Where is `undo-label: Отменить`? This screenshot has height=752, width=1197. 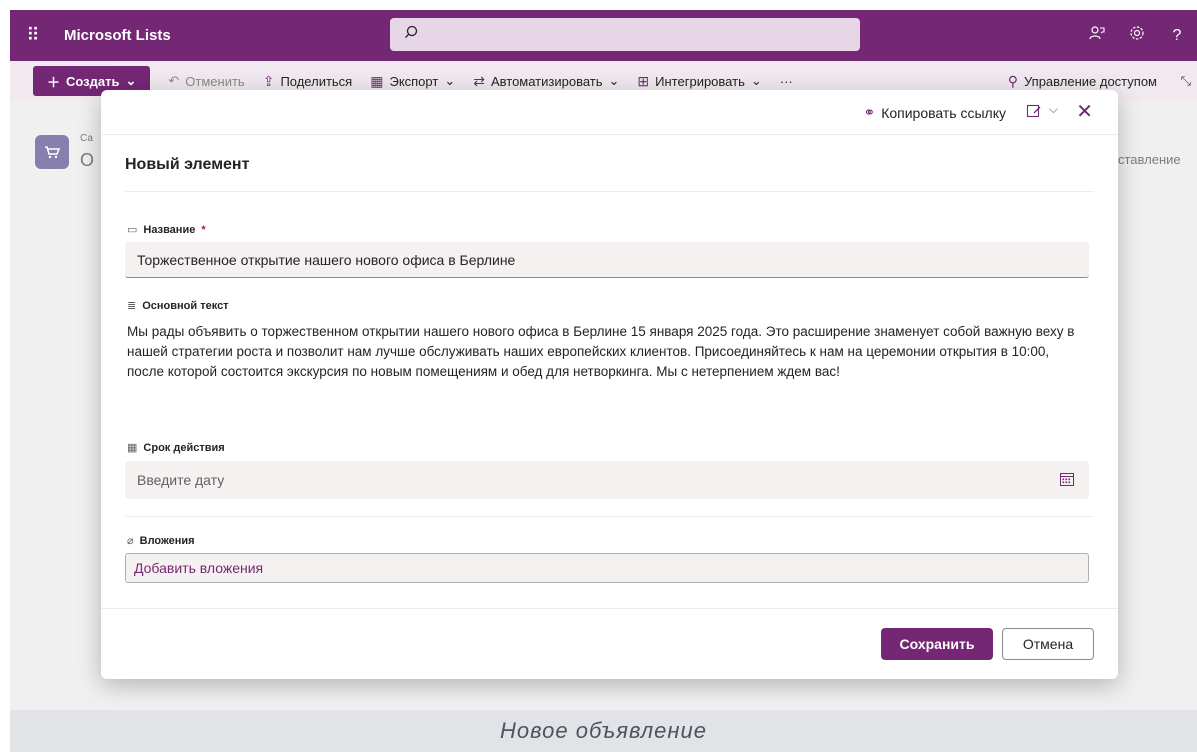
undo-label: Отменить is located at coordinates (215, 81).